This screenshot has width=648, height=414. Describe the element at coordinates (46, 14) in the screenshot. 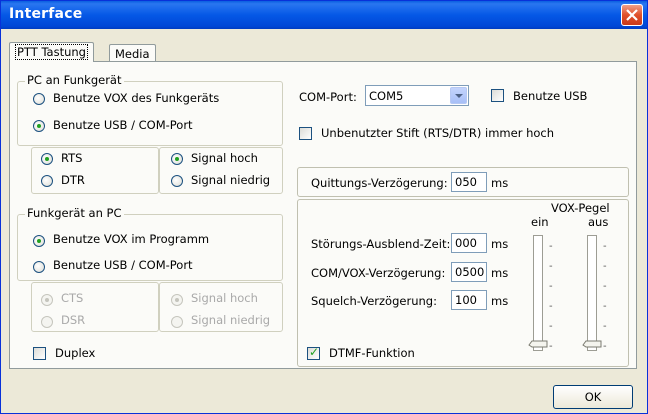

I see `window-title: Interface` at that location.